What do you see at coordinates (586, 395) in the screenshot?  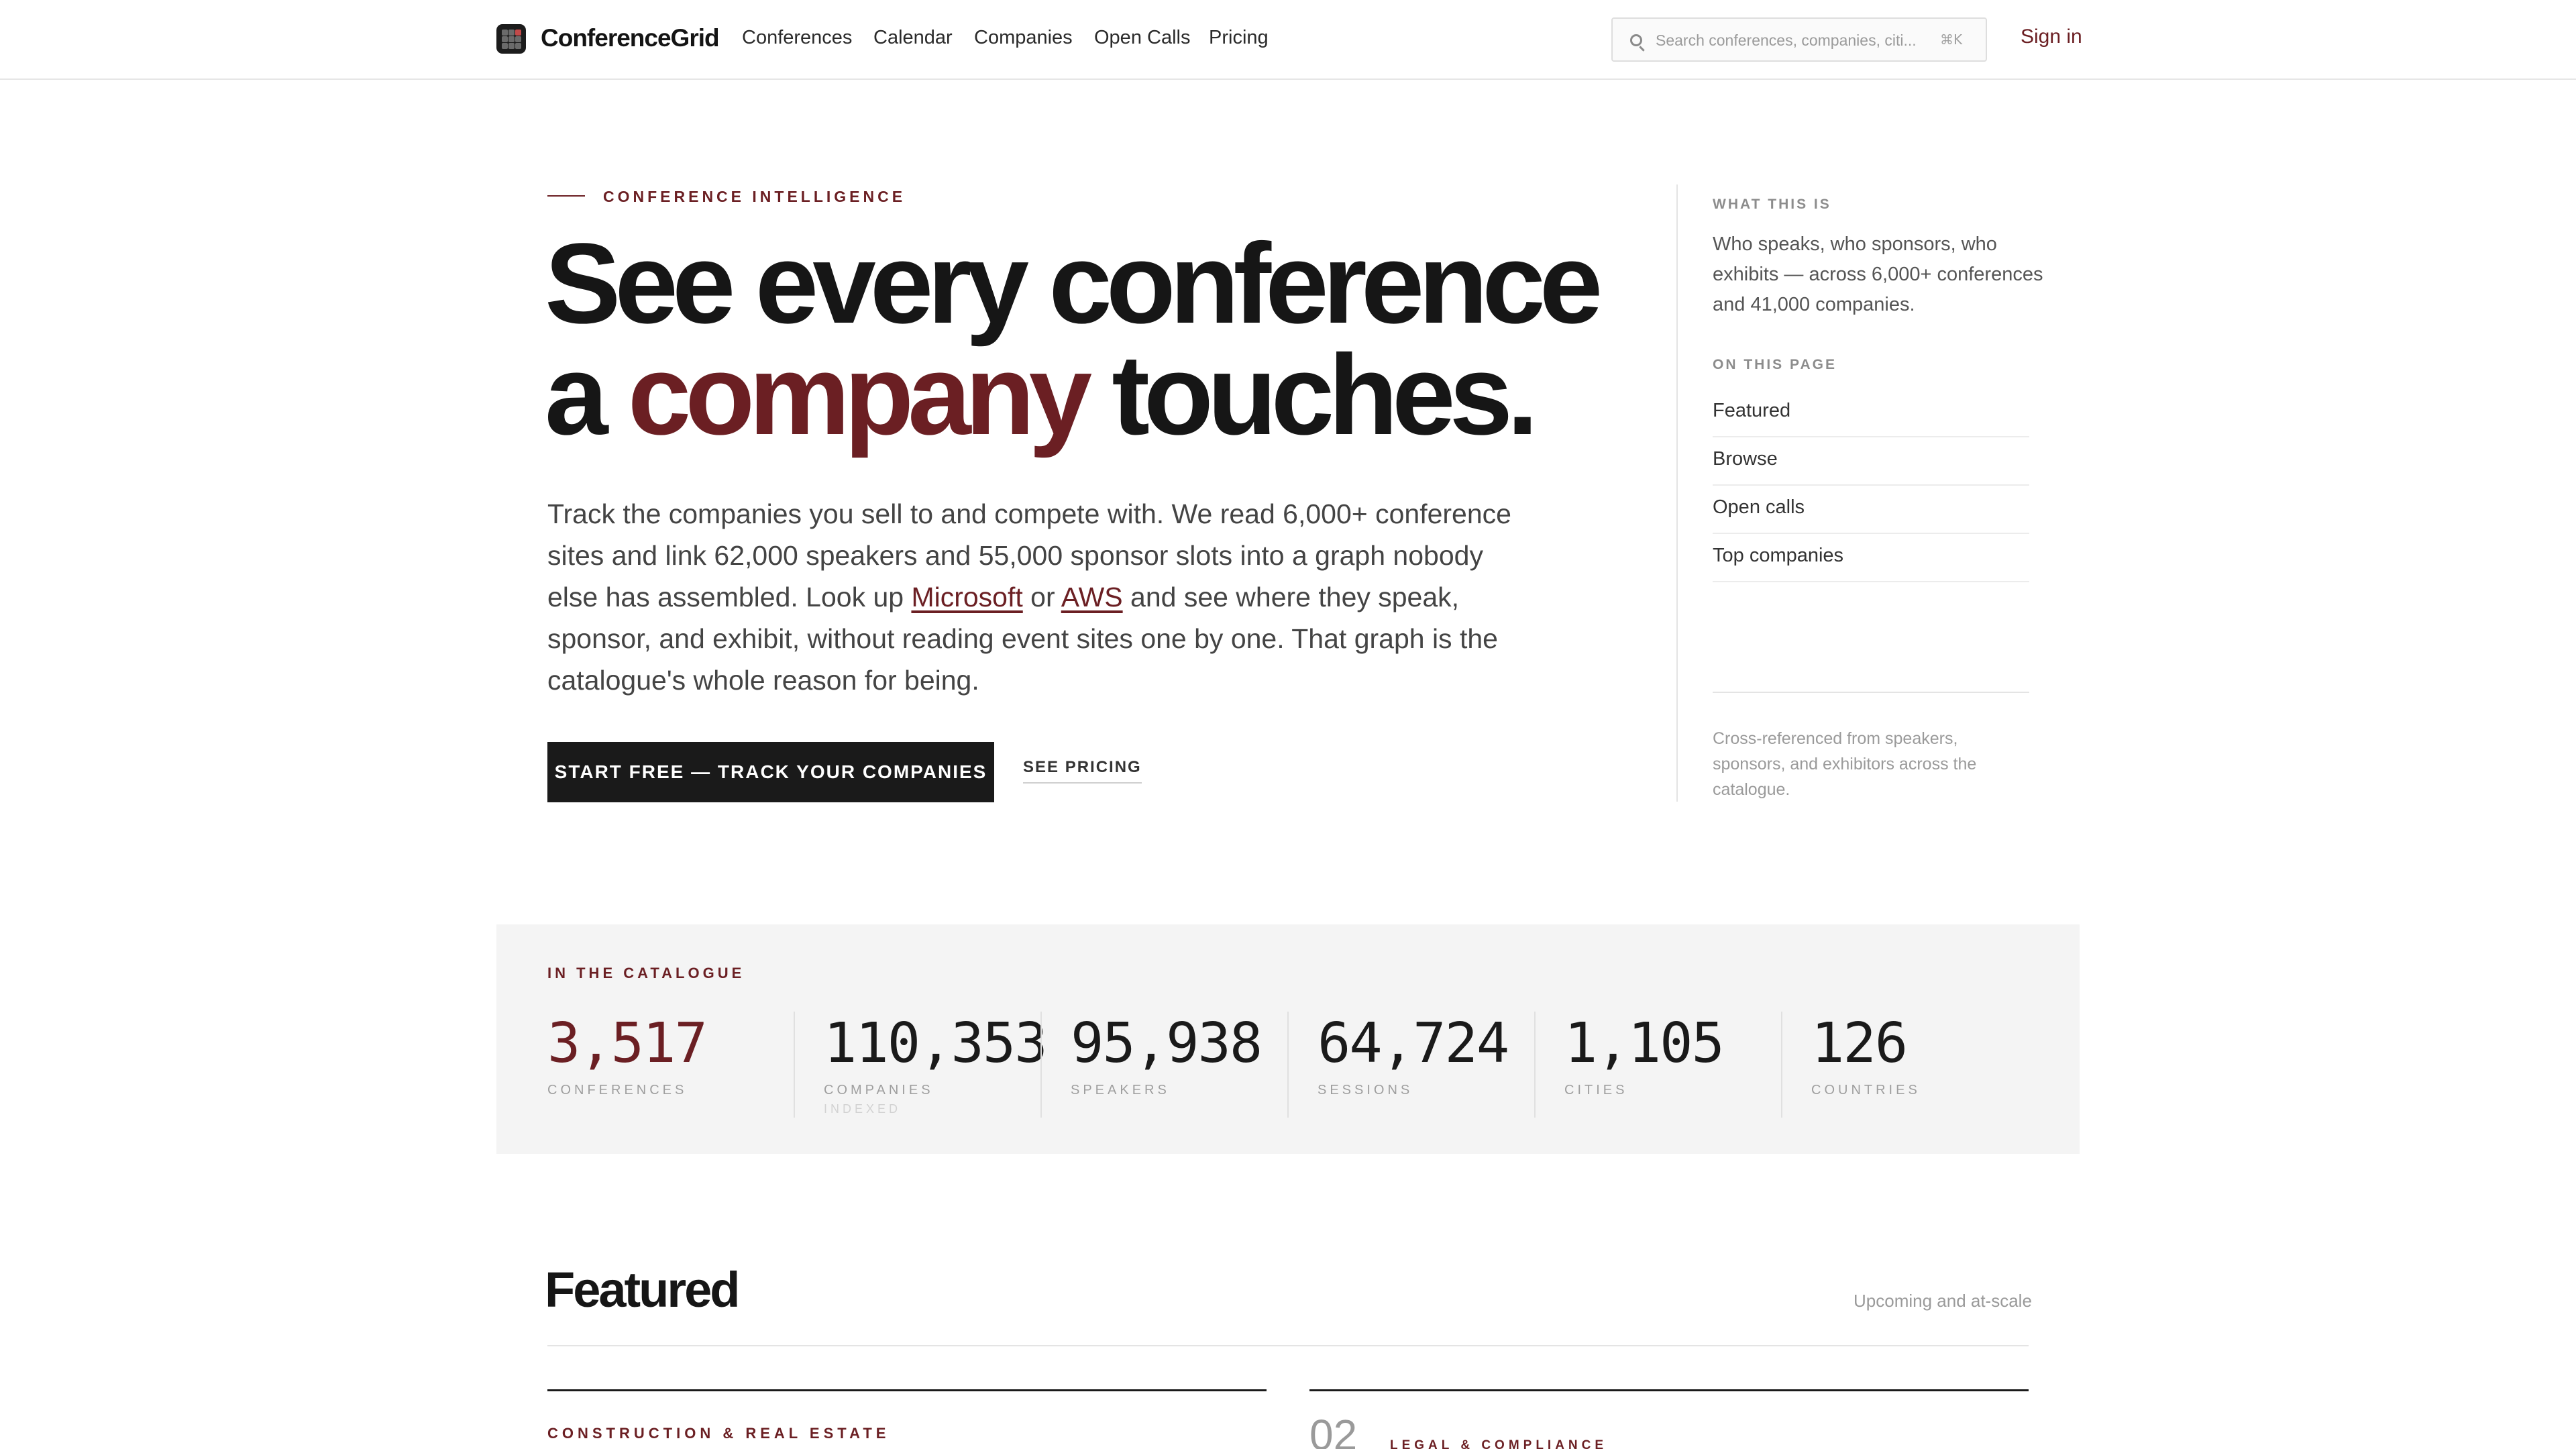 I see `headline-pre: a` at bounding box center [586, 395].